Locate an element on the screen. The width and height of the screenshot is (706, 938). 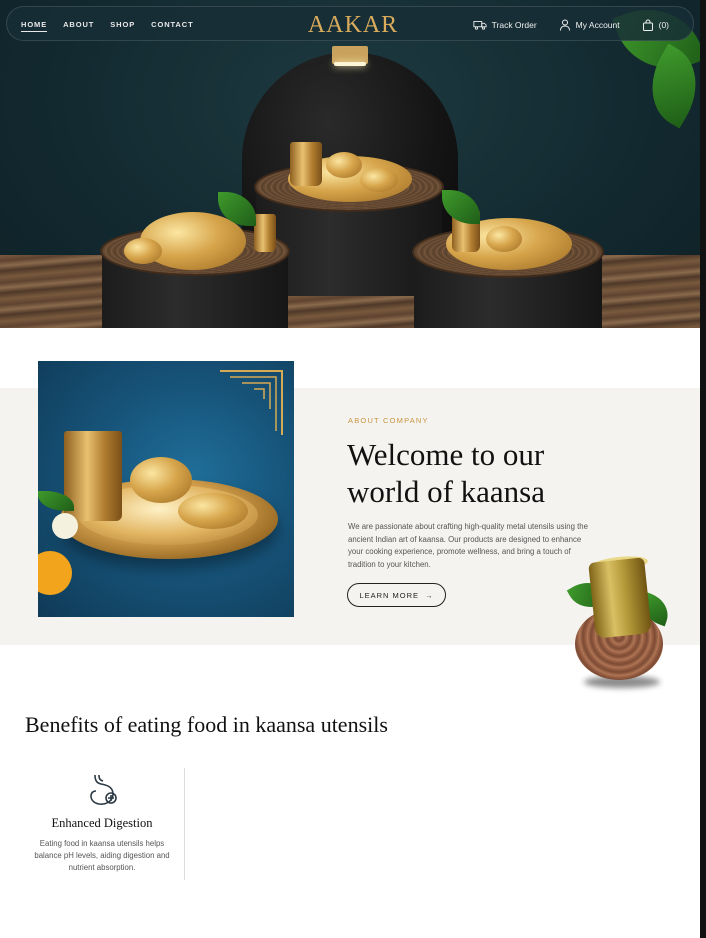
brass-katori is located at coordinates (161, 480).